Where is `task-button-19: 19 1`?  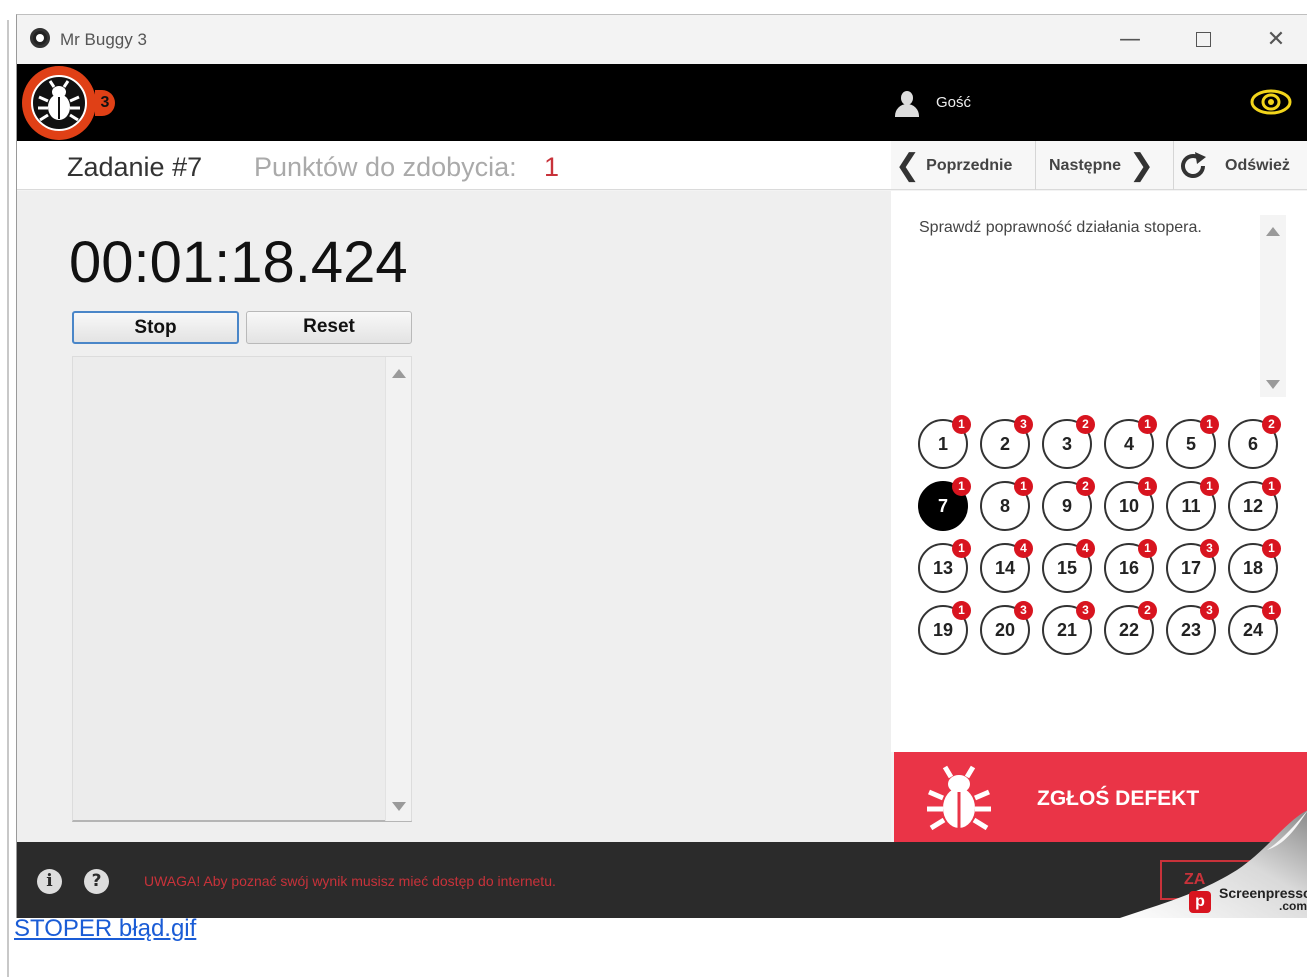 task-button-19: 19 1 is located at coordinates (944, 628).